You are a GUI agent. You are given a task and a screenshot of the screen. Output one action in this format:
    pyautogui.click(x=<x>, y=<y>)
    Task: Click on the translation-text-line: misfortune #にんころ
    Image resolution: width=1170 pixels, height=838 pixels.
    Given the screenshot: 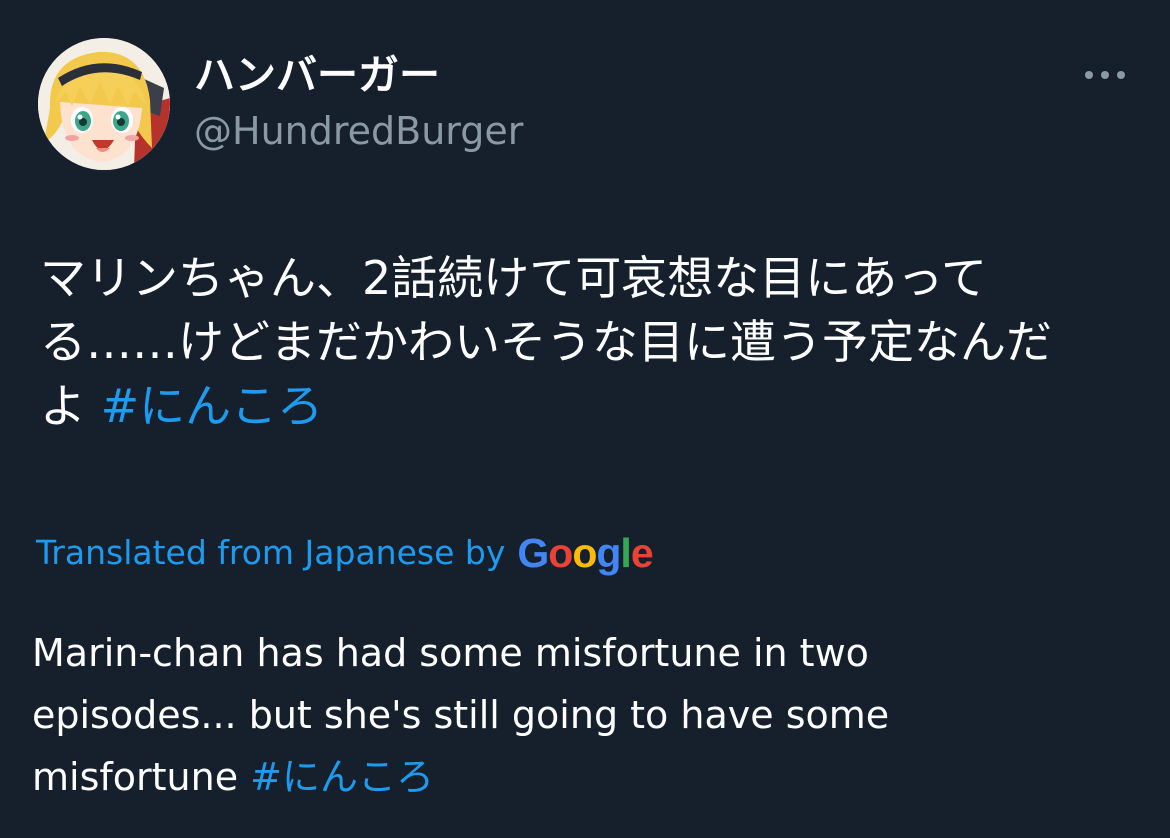 What is the action you would take?
    pyautogui.click(x=582, y=777)
    